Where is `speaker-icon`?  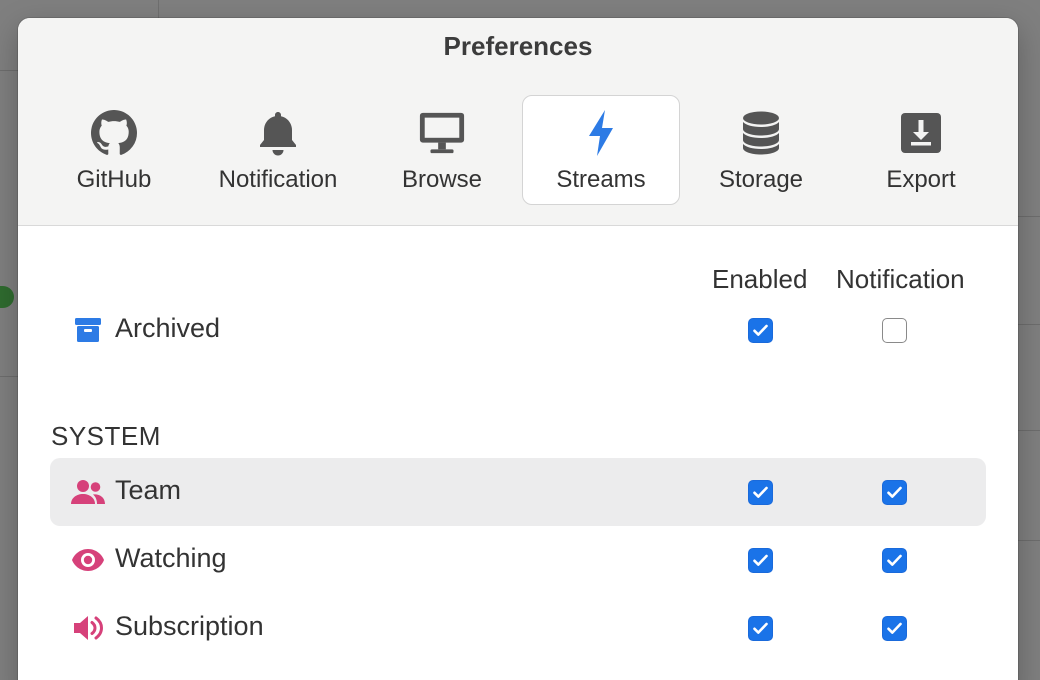
speaker-icon is located at coordinates (88, 628).